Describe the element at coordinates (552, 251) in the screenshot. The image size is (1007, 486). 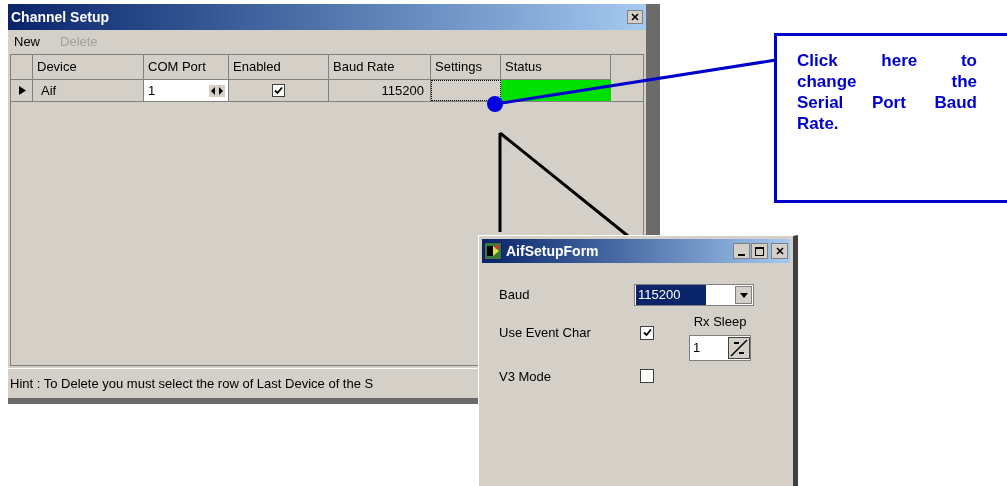
I see `window-title: AifSetupForm` at that location.